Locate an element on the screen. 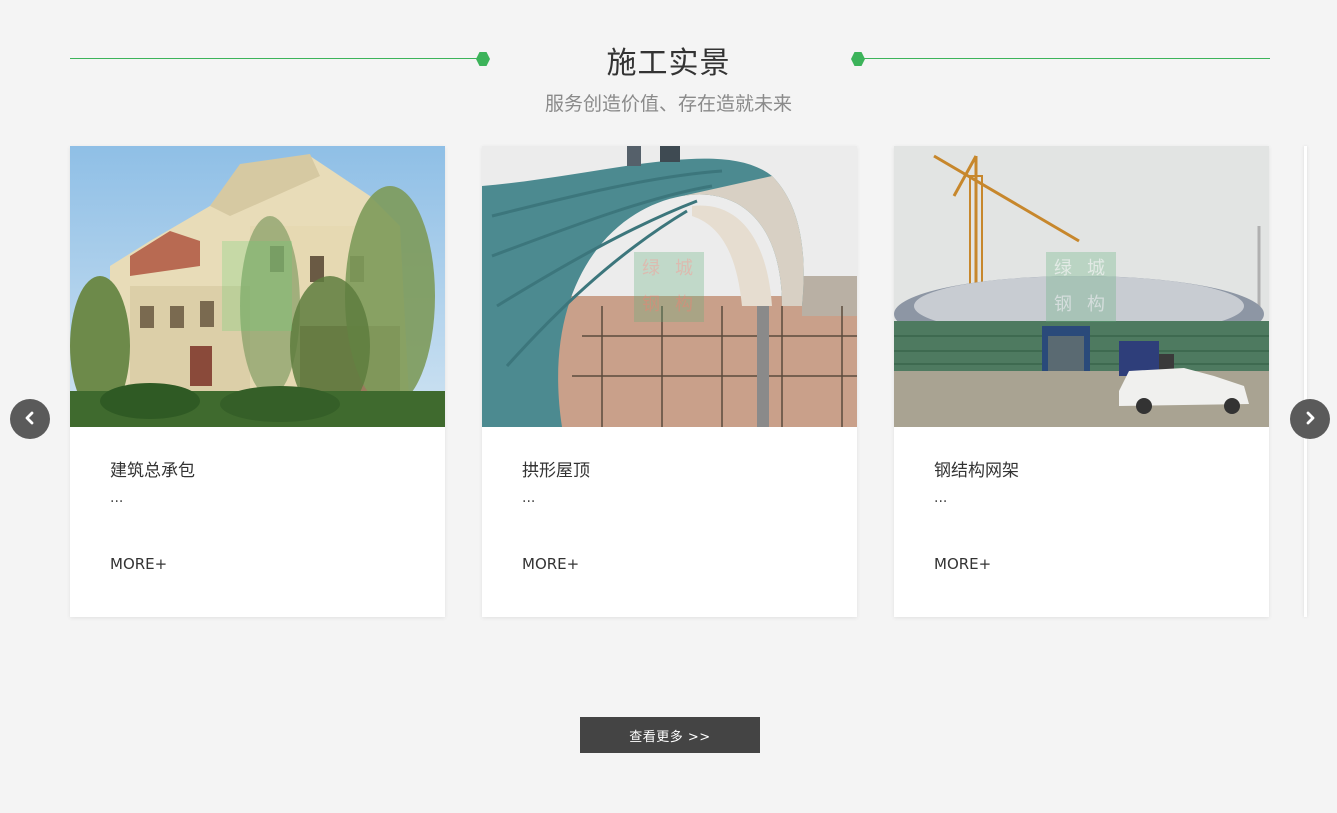 The width and height of the screenshot is (1337, 813). view-more-button: 查看更多 >> is located at coordinates (670, 735).